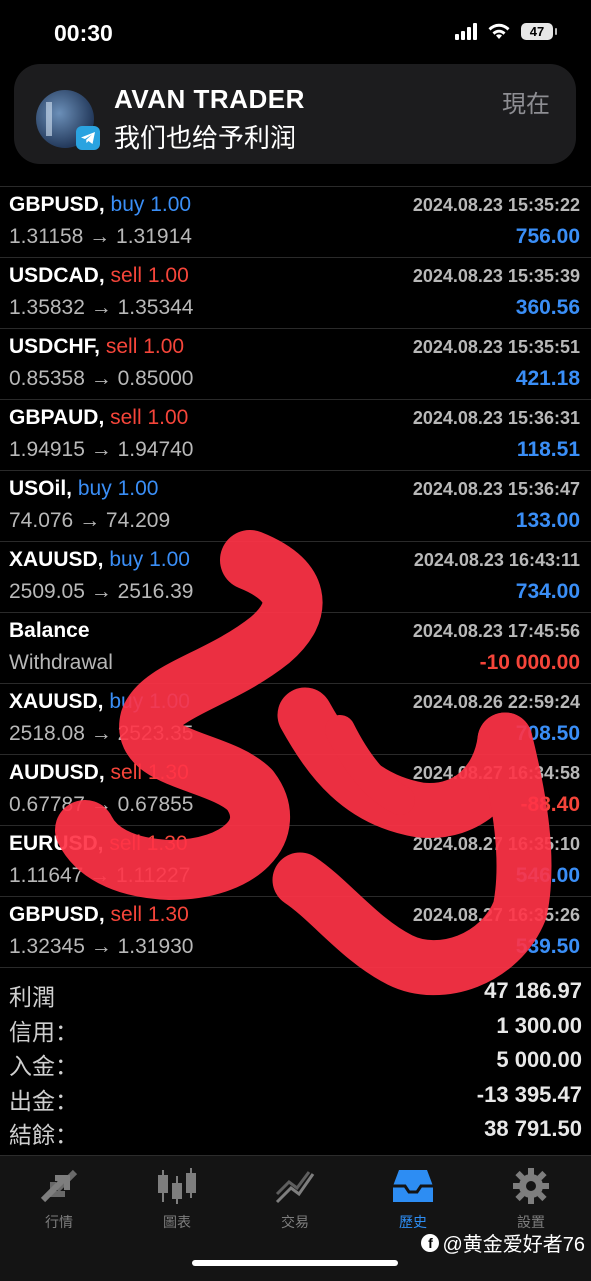  Describe the element at coordinates (100, 236) in the screenshot. I see `trade-prices: 1.31158 → 1.31914` at that location.